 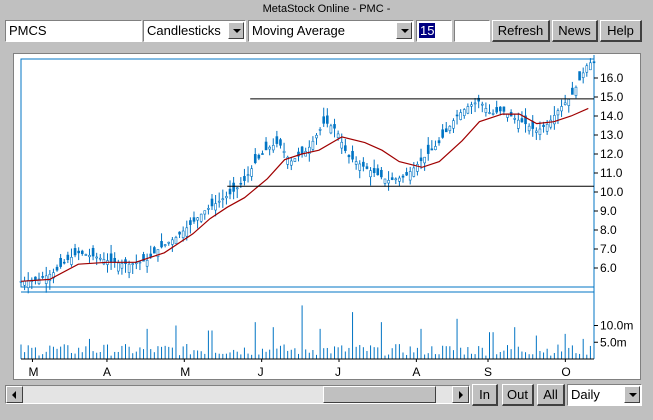 What do you see at coordinates (612, 116) in the screenshot?
I see `price-tick-label: 14.0` at bounding box center [612, 116].